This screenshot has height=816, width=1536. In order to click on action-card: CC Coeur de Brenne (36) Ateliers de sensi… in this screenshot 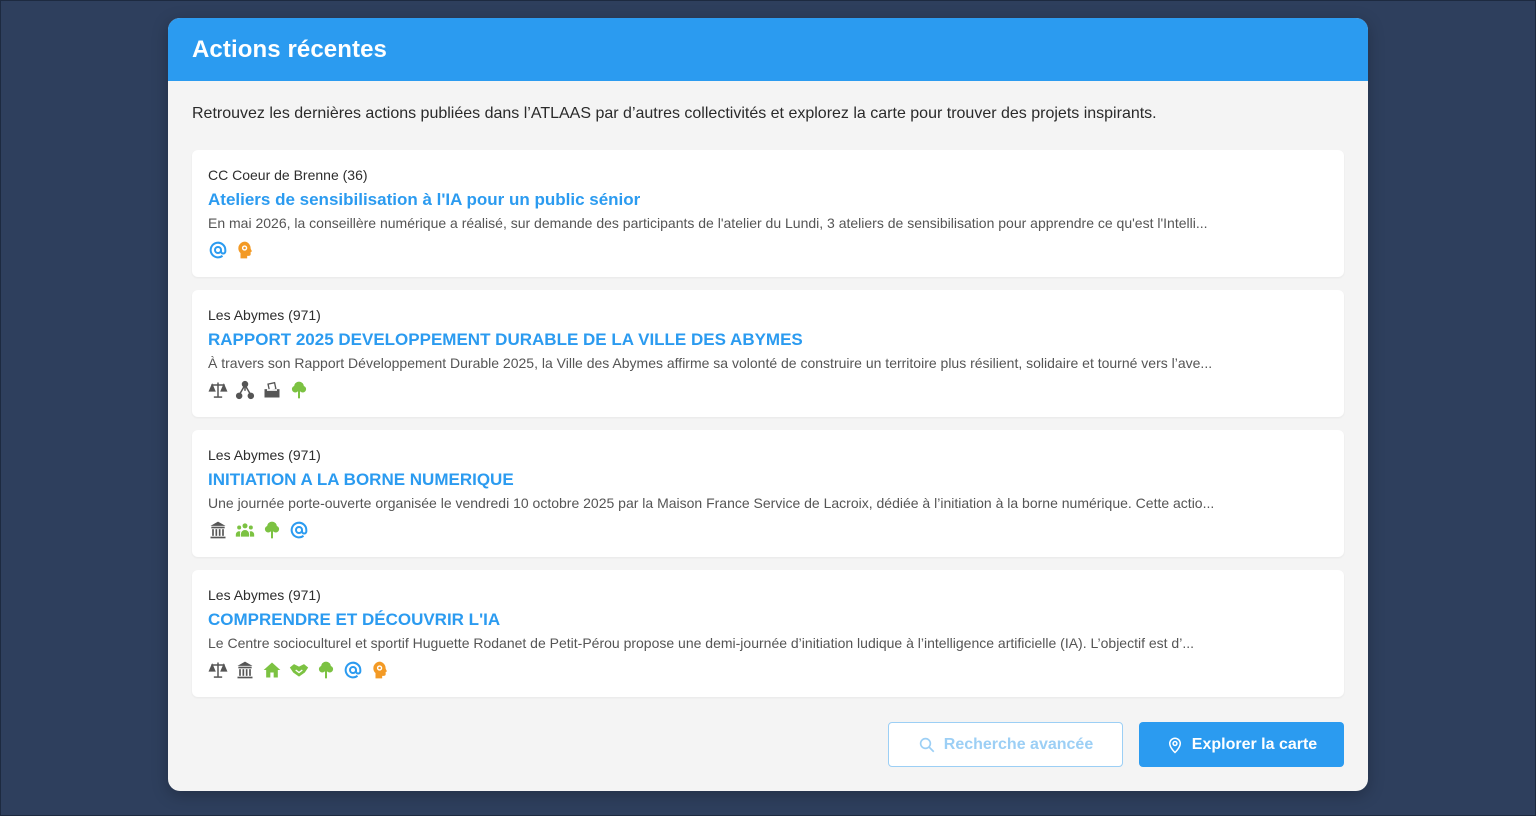, I will do `click(768, 213)`.